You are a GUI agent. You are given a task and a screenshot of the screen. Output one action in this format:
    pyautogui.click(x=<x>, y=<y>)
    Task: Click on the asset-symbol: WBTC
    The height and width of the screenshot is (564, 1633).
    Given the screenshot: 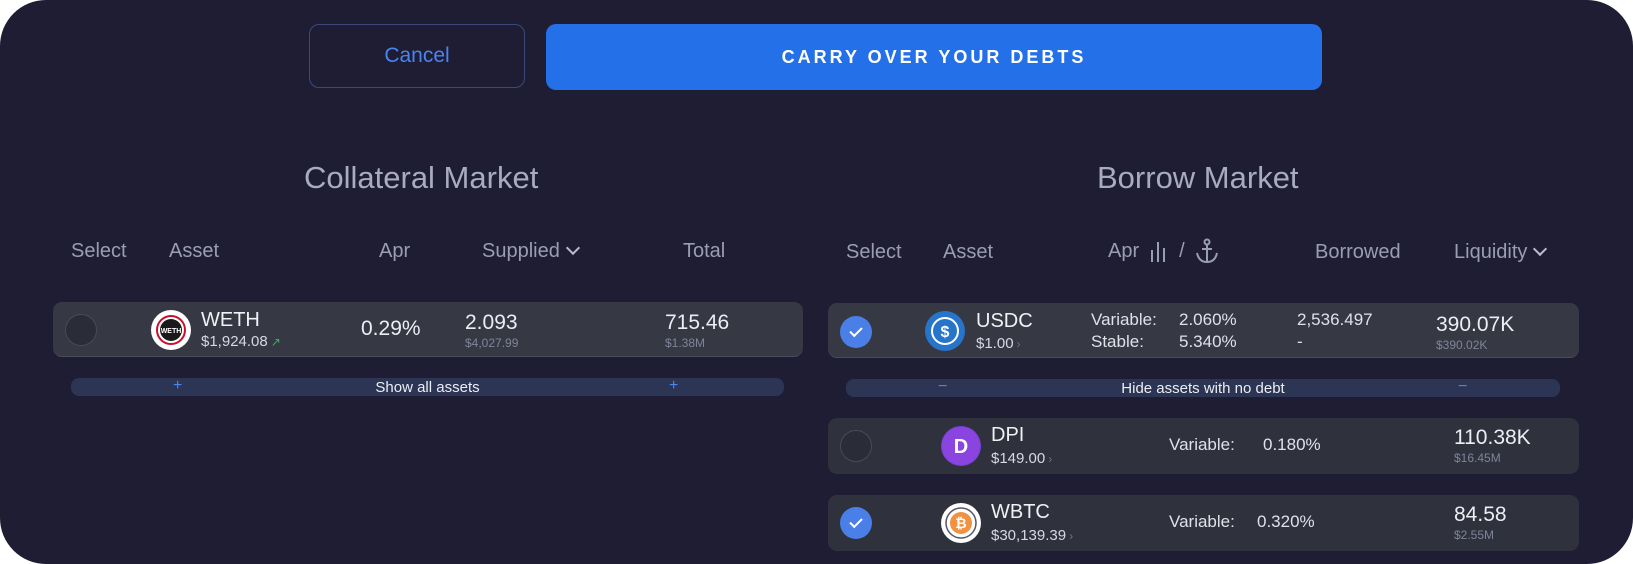 What is the action you would take?
    pyautogui.click(x=1020, y=512)
    